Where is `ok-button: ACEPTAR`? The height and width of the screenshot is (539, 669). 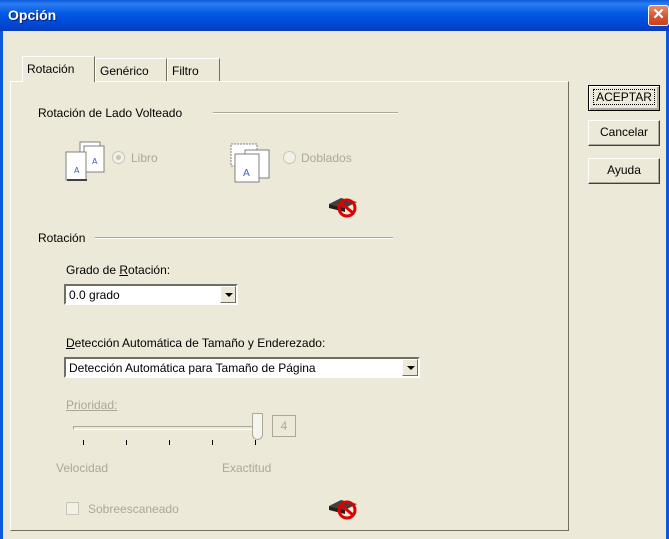
ok-button: ACEPTAR is located at coordinates (624, 98).